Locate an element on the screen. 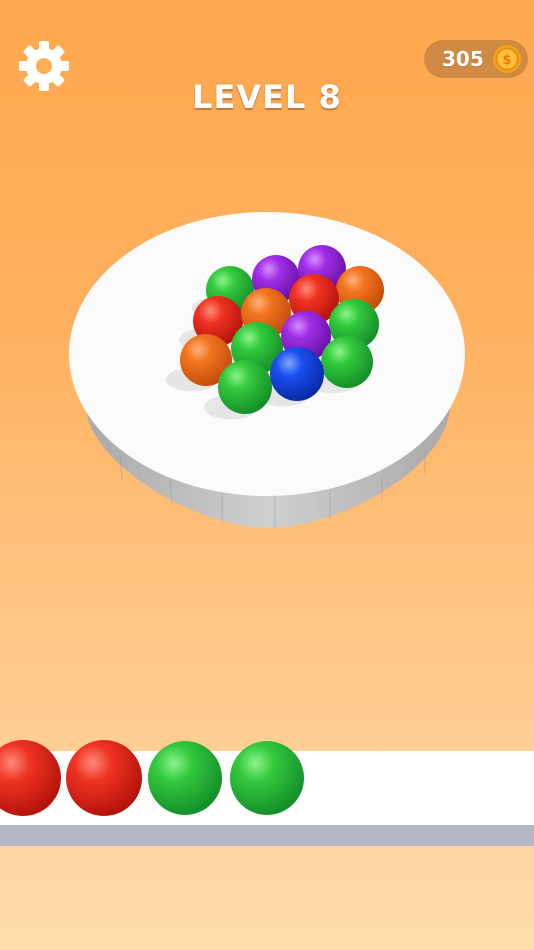 The width and height of the screenshot is (534, 950). coin-symbol: $ is located at coordinates (506, 60).